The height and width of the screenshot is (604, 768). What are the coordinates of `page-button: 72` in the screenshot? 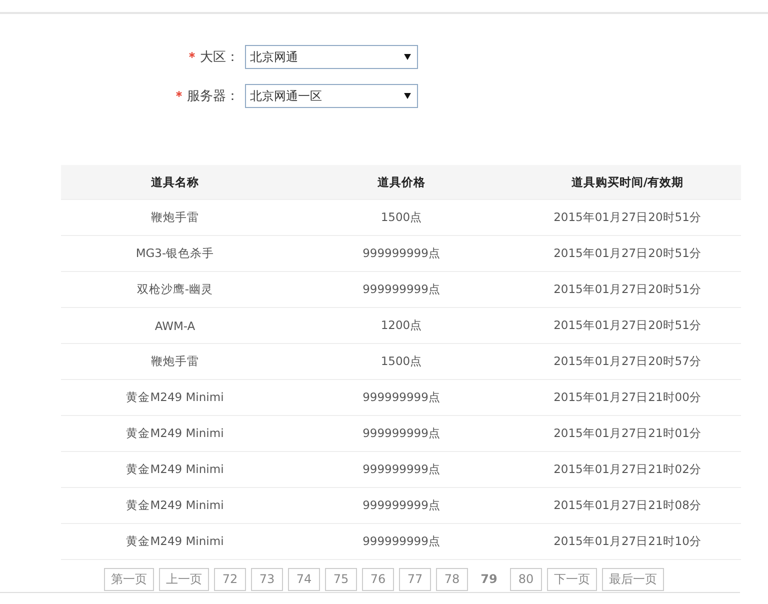 It's located at (230, 579).